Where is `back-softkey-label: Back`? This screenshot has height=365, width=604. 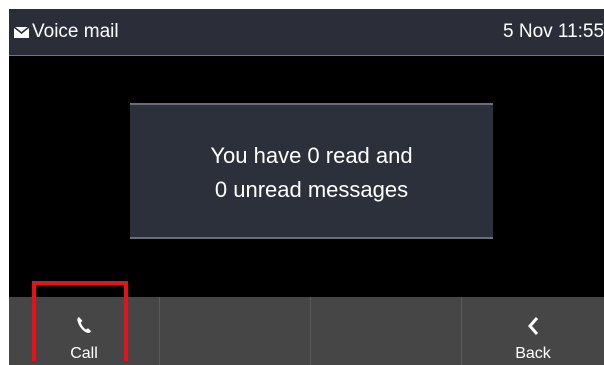 back-softkey-label: Back is located at coordinates (533, 353).